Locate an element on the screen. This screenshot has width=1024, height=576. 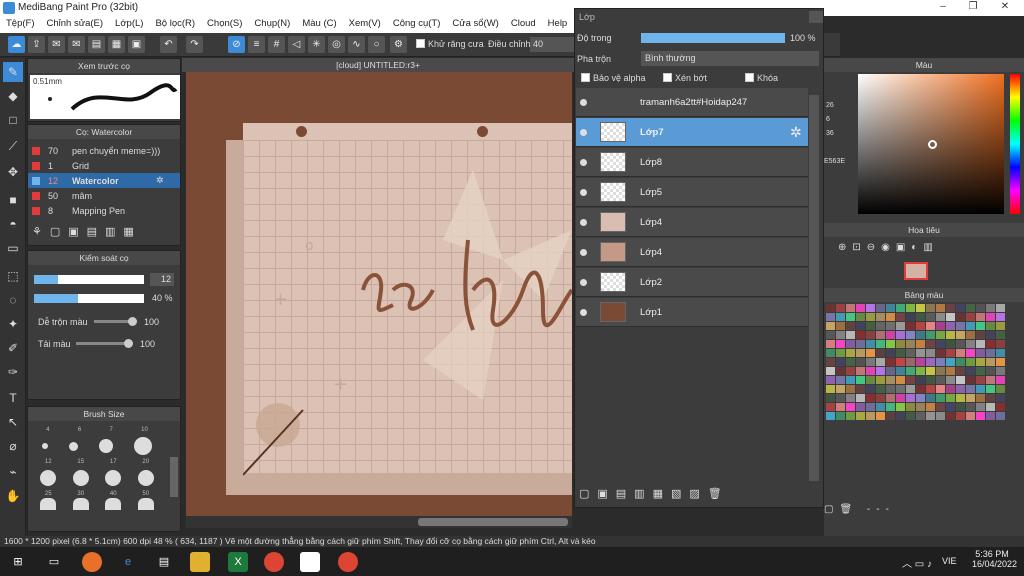
color-picker-area is located at coordinates (931, 144).